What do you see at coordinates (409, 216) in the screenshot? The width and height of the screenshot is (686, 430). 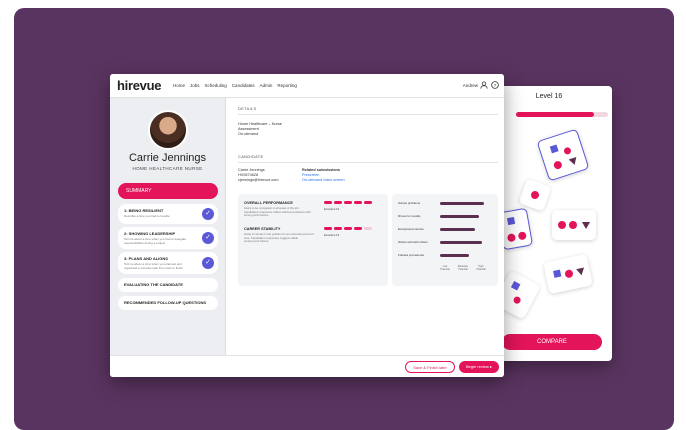 I see `scale-label: Drives for results` at bounding box center [409, 216].